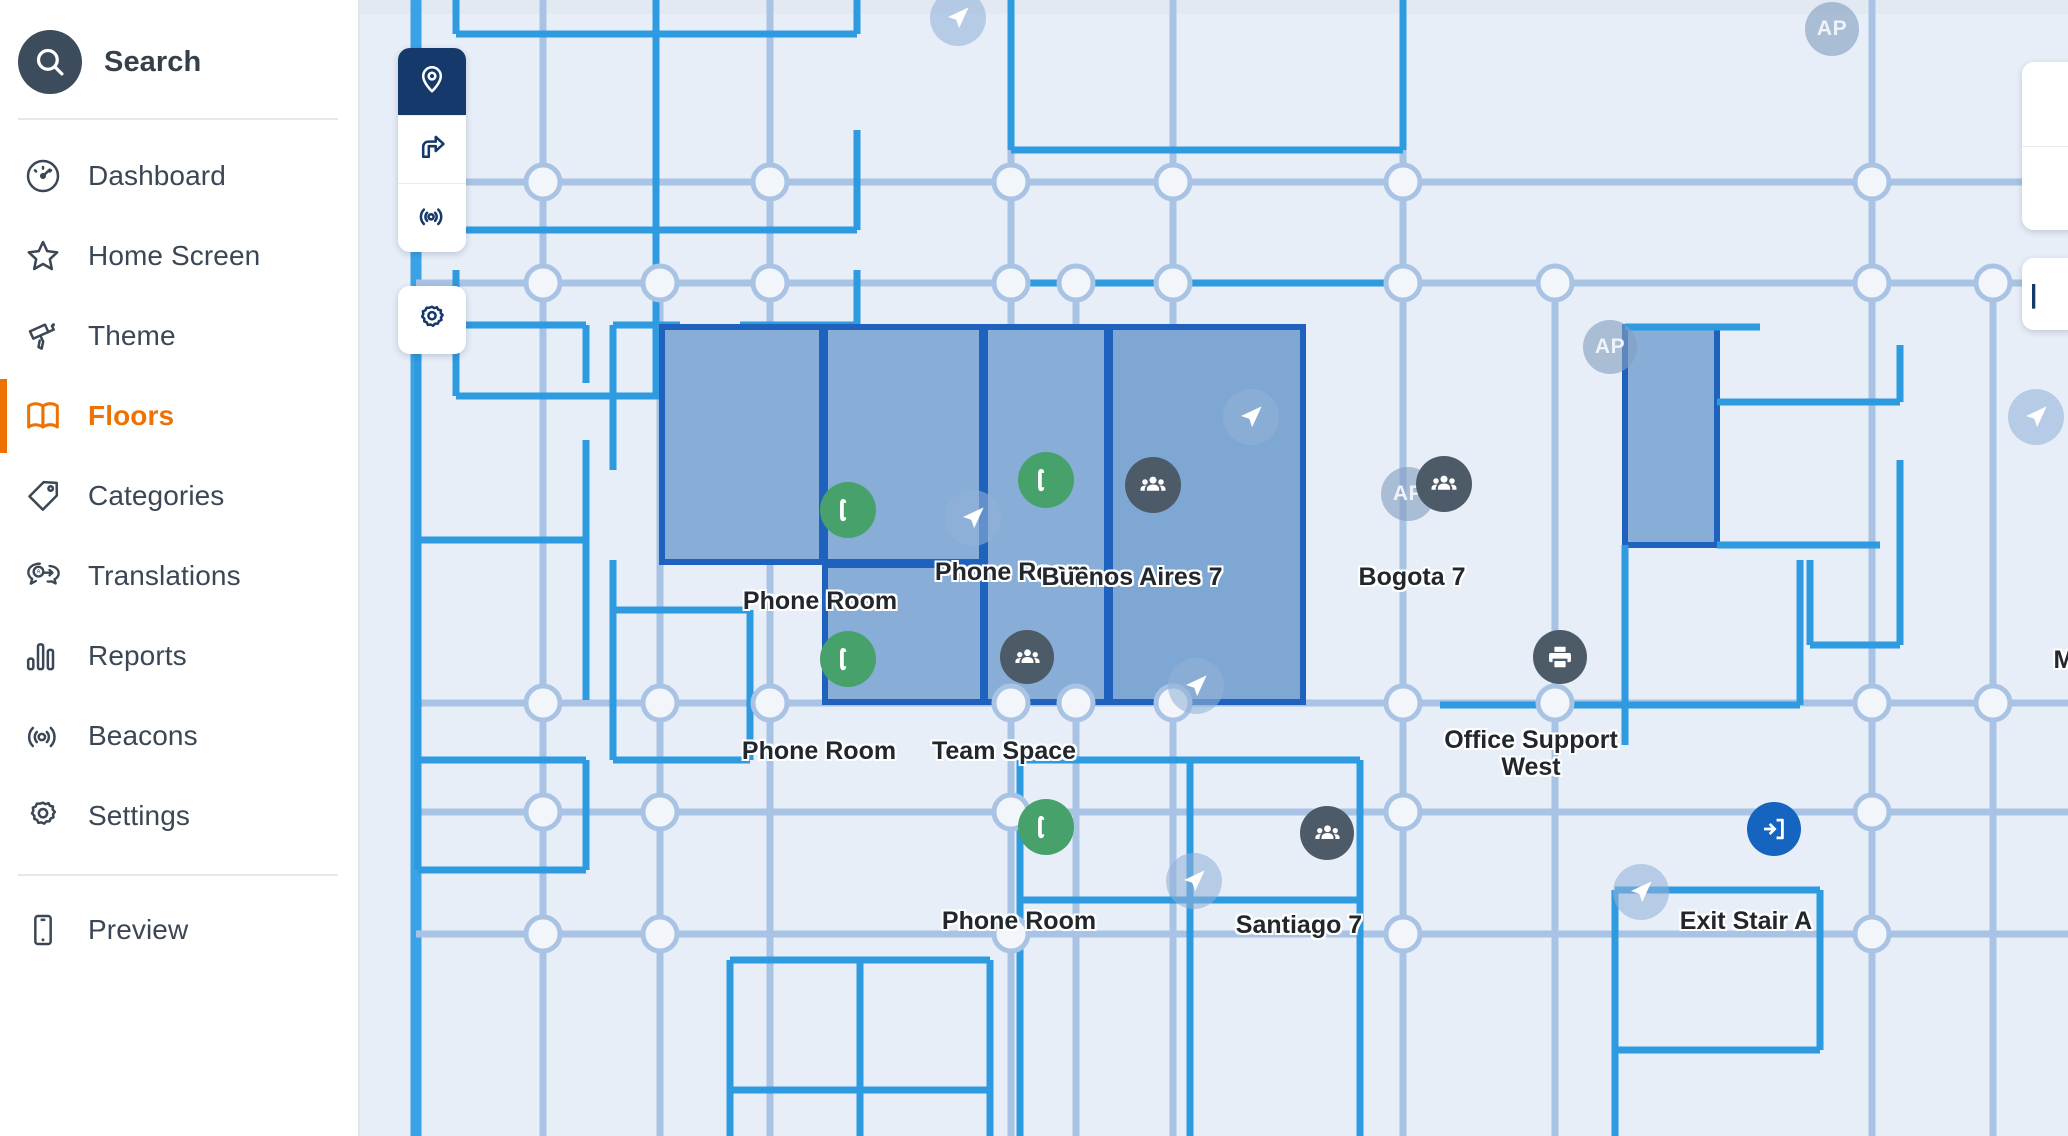  Describe the element at coordinates (178, 875) in the screenshot. I see `sidebar-divider-bottom` at that location.